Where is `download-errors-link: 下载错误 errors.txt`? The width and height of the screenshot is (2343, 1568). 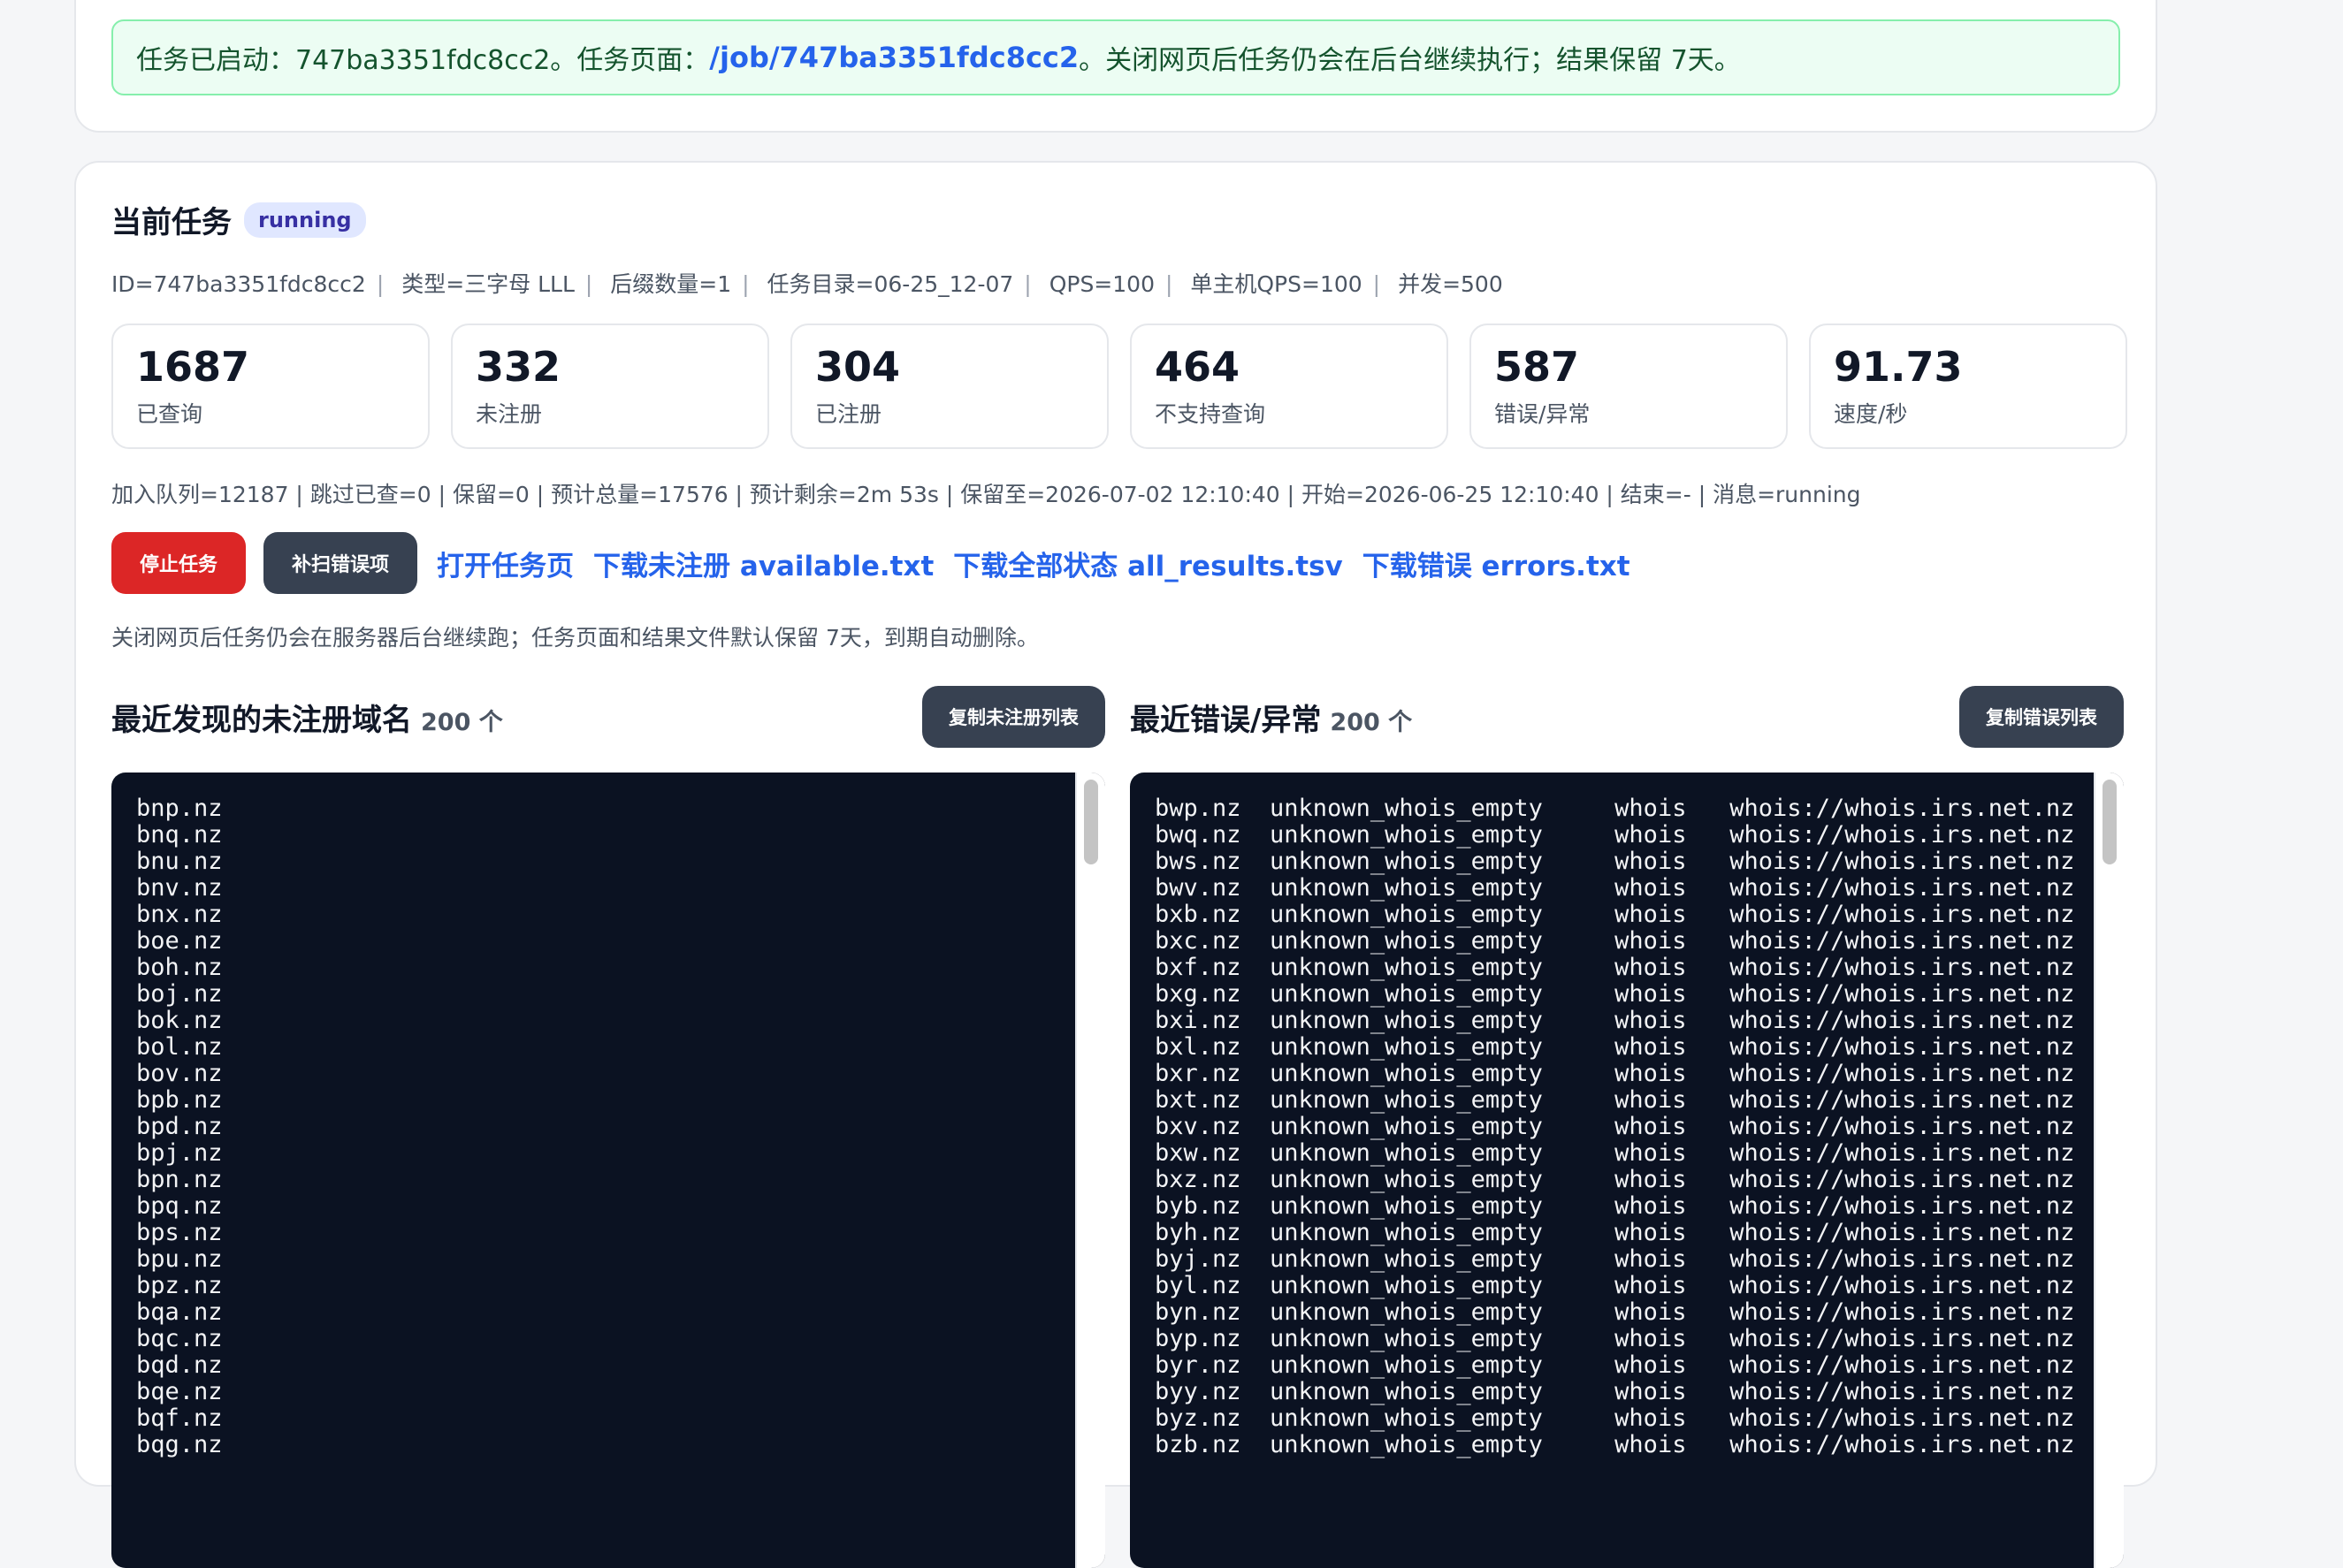
download-errors-link: 下载错误 errors.txt is located at coordinates (1496, 564).